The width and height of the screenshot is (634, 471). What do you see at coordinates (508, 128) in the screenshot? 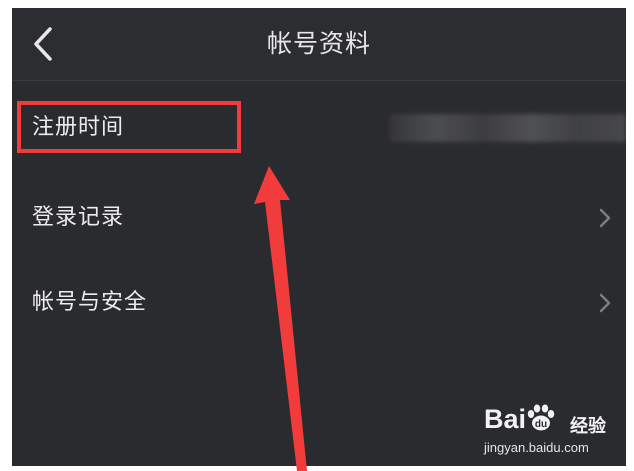
I see `register-time-value-blurred` at bounding box center [508, 128].